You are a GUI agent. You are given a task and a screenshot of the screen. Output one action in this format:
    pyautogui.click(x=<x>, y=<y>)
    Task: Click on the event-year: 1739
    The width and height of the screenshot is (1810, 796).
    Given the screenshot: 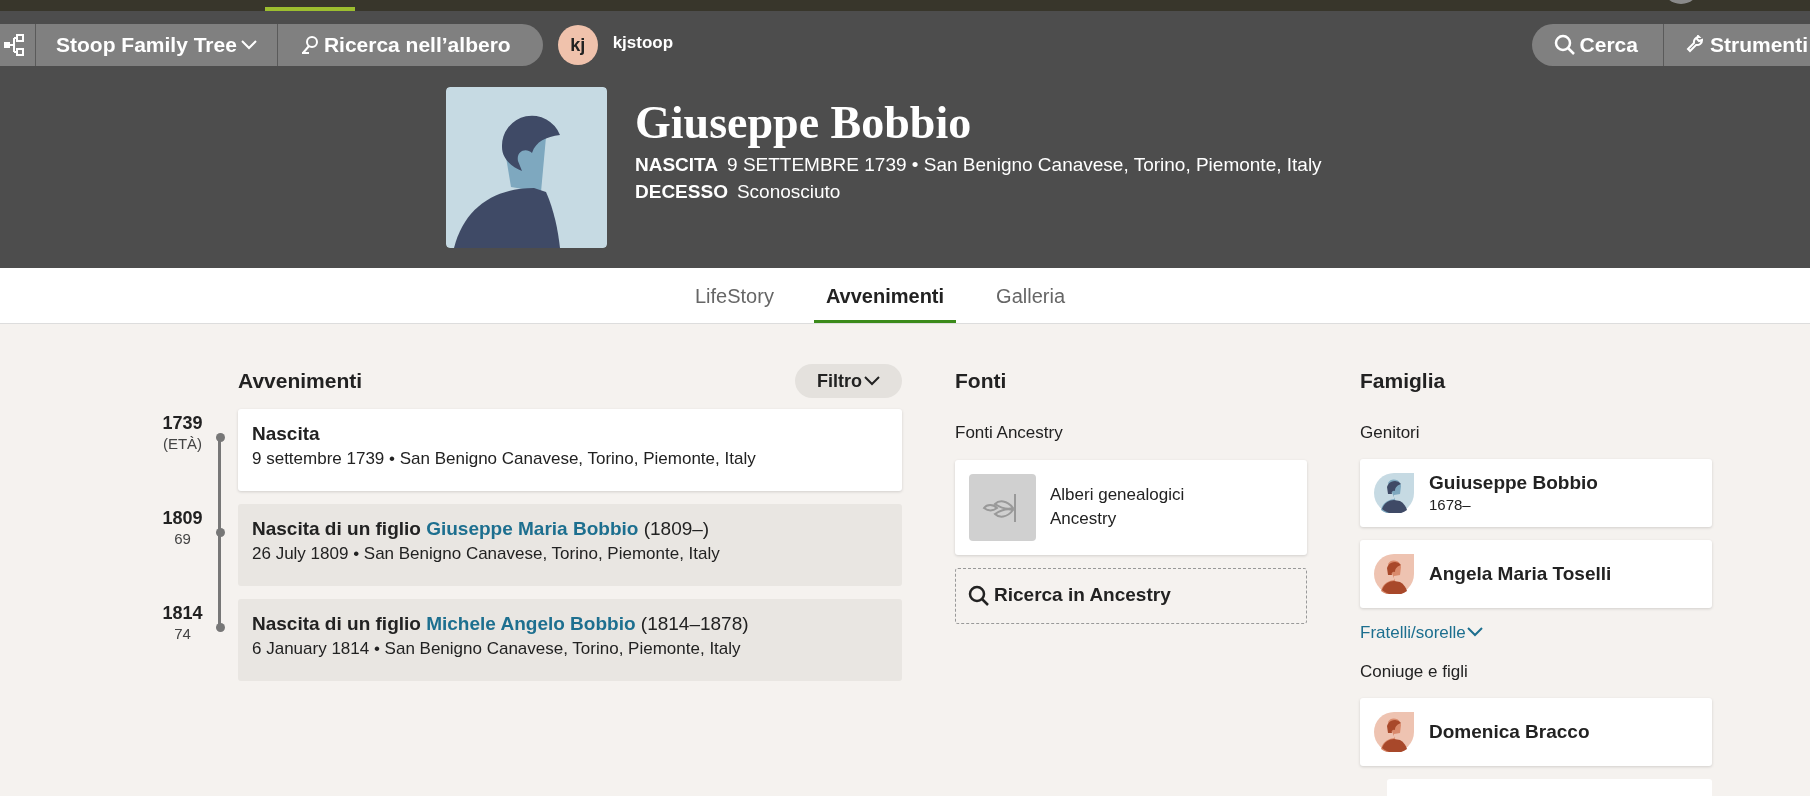 What is the action you would take?
    pyautogui.click(x=182, y=423)
    